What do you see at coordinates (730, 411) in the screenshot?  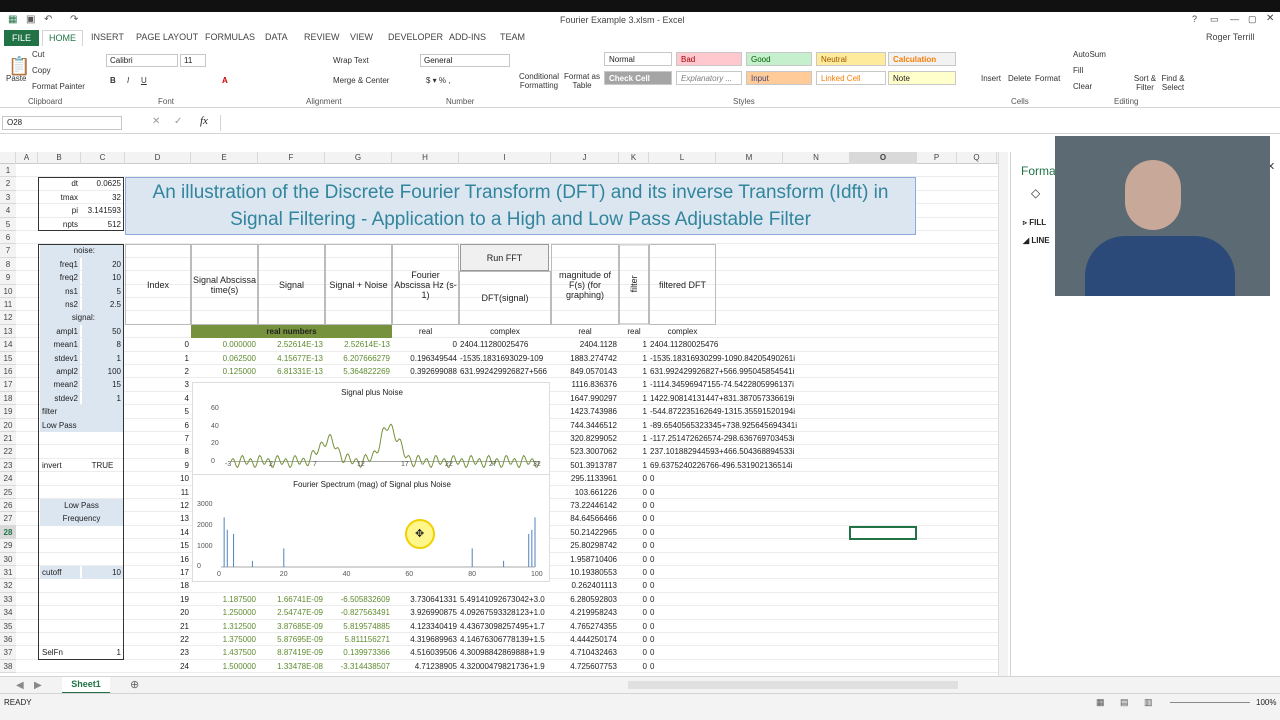 I see `filtered-dft-cell: -544.872235162649-1315.35591520194i` at bounding box center [730, 411].